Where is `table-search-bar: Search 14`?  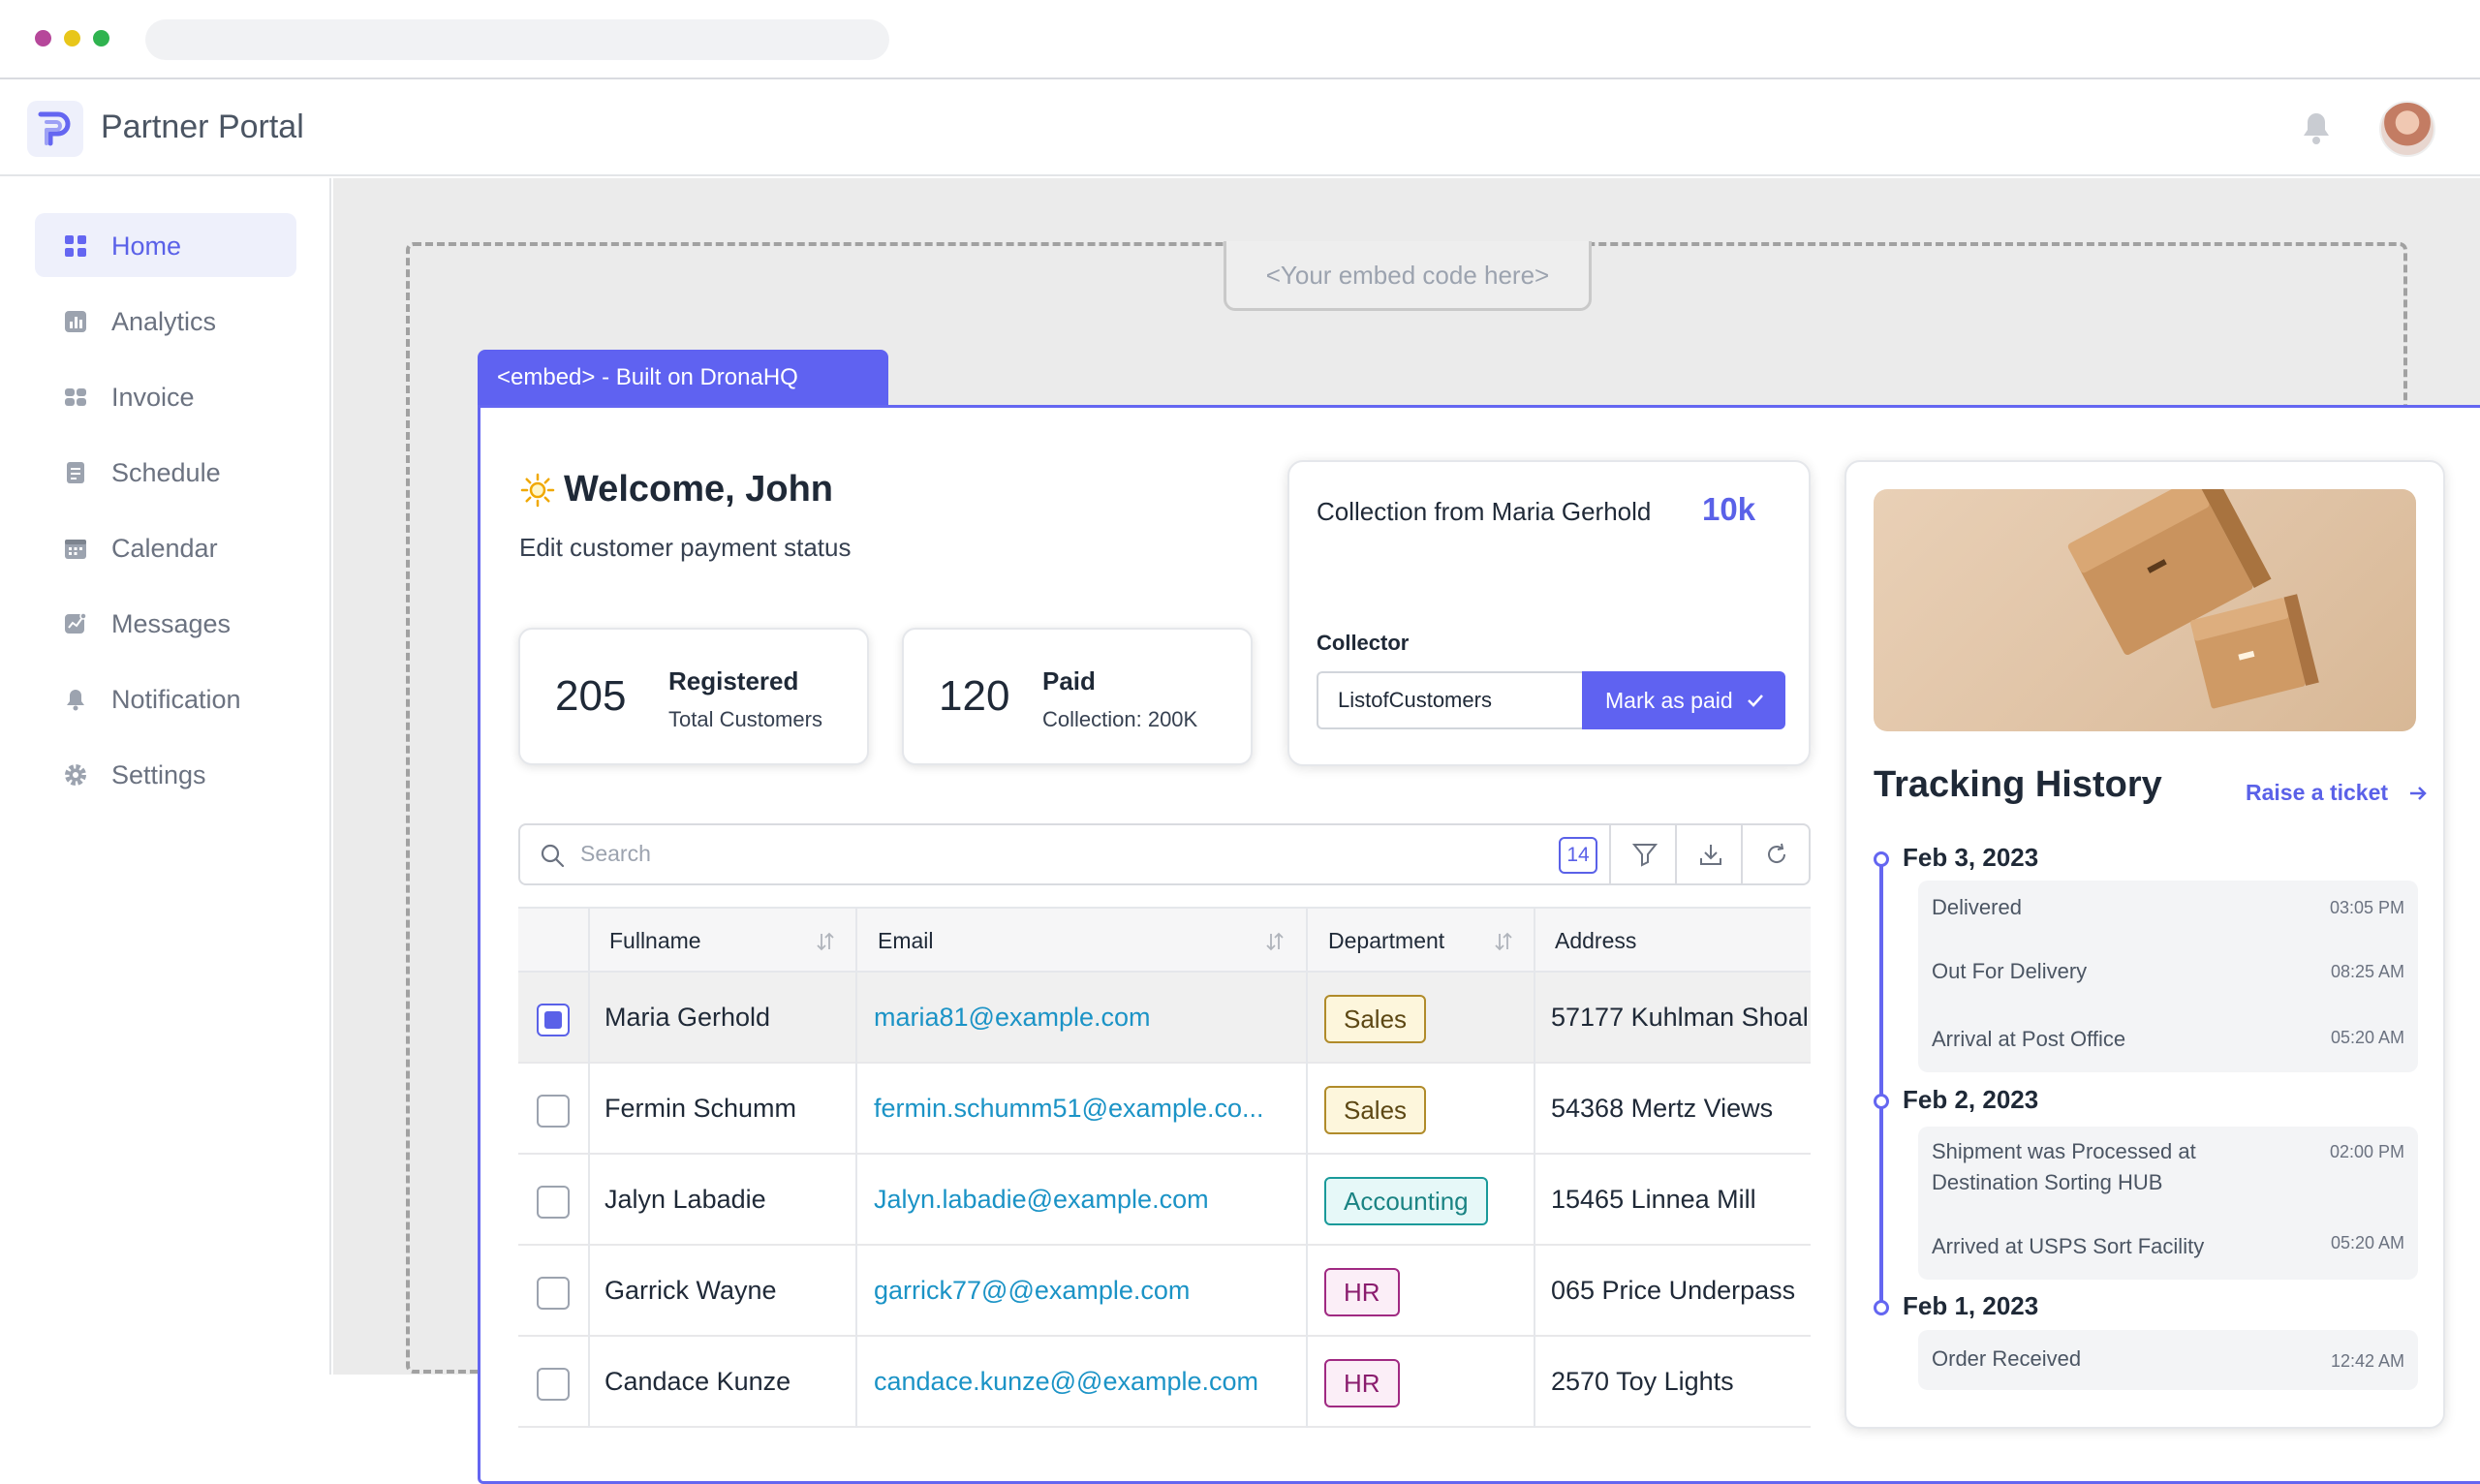
table-search-bar: Search 14 is located at coordinates (1164, 854).